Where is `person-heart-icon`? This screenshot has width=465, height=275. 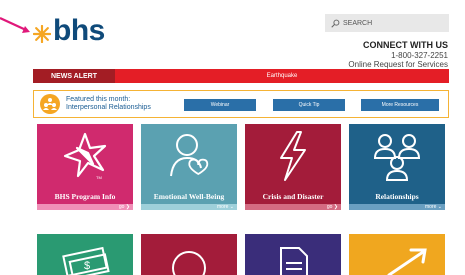
person-heart-icon is located at coordinates (189, 155).